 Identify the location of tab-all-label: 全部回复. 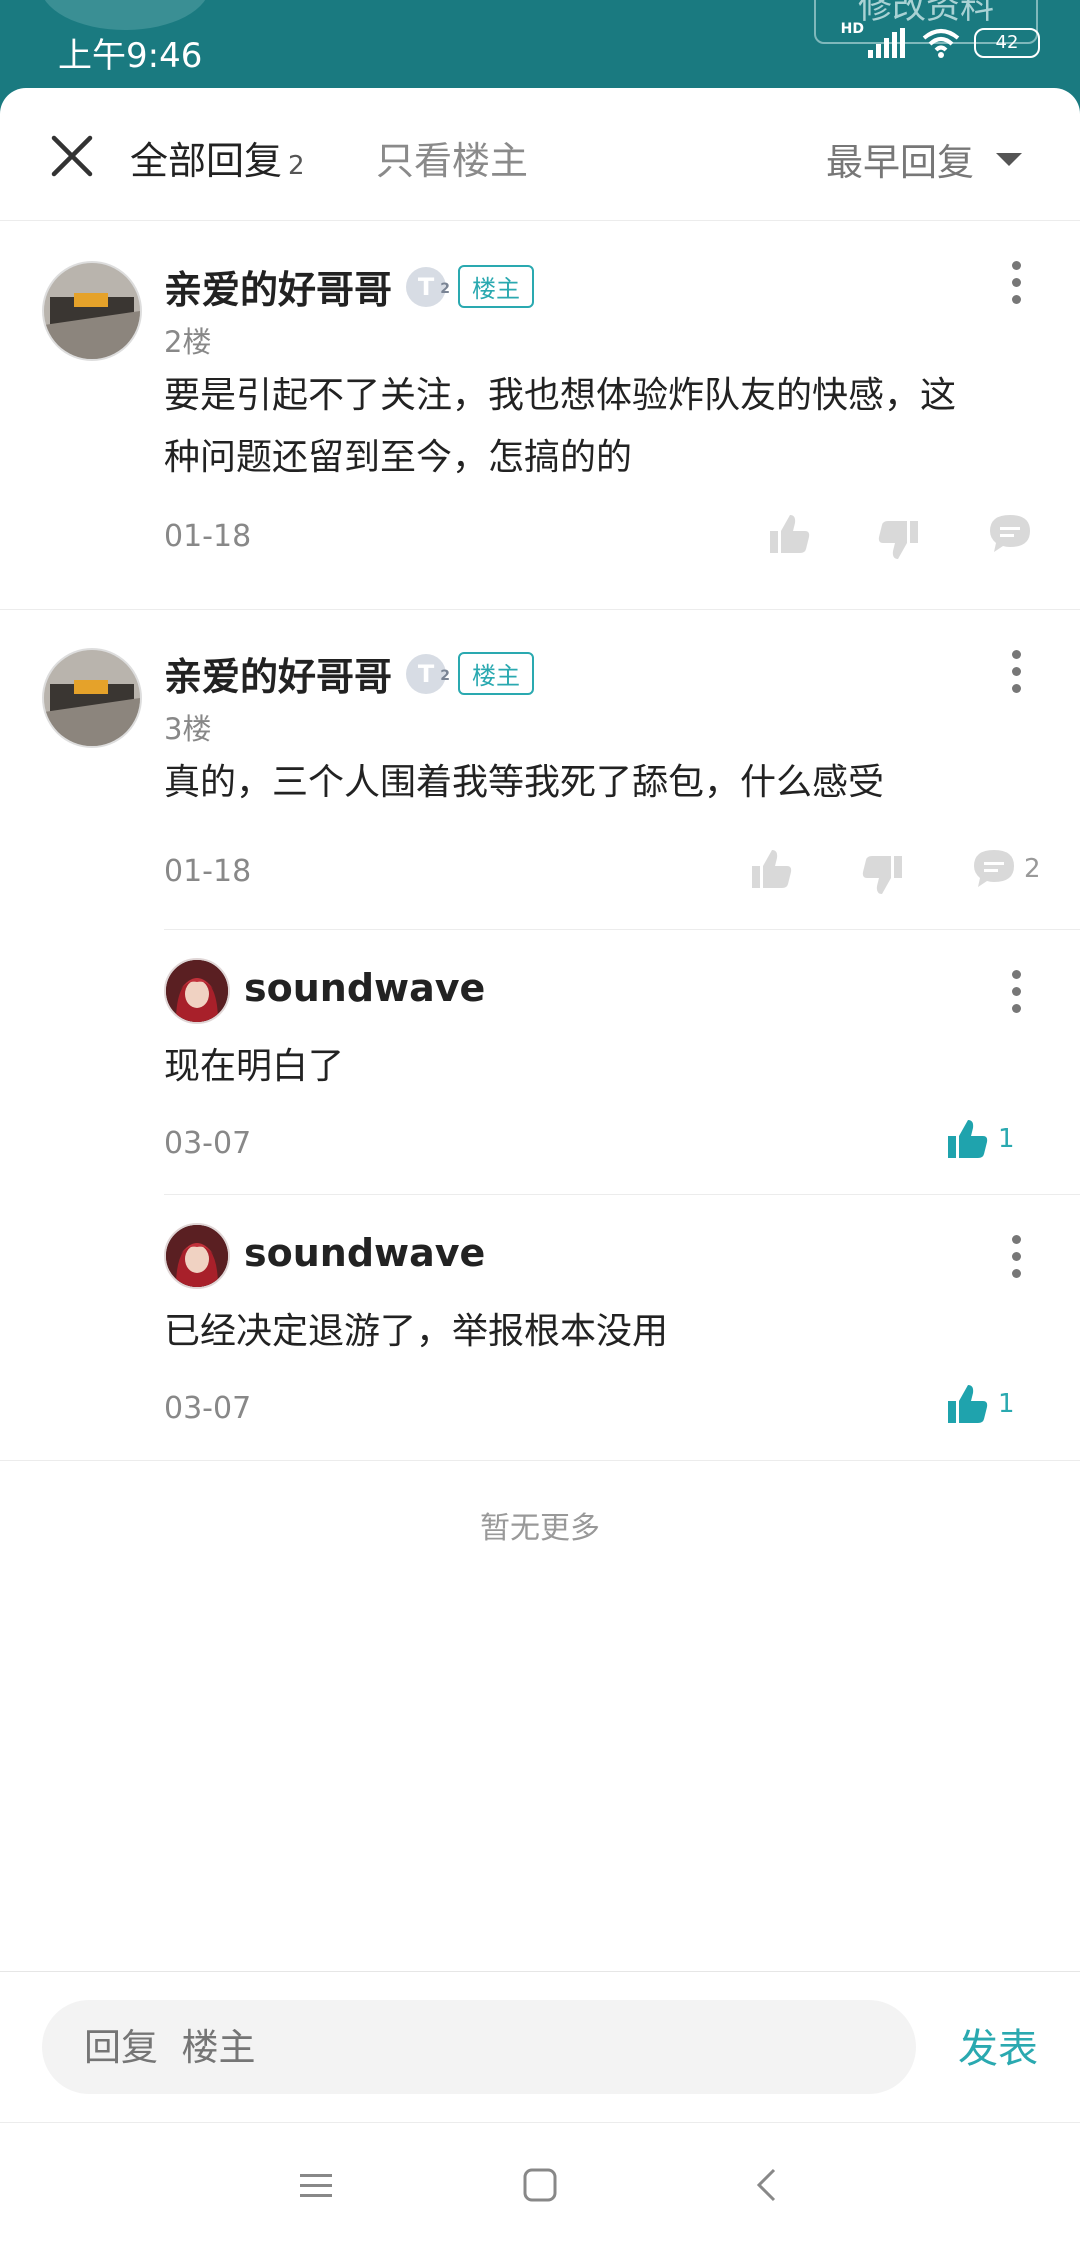
(206, 161).